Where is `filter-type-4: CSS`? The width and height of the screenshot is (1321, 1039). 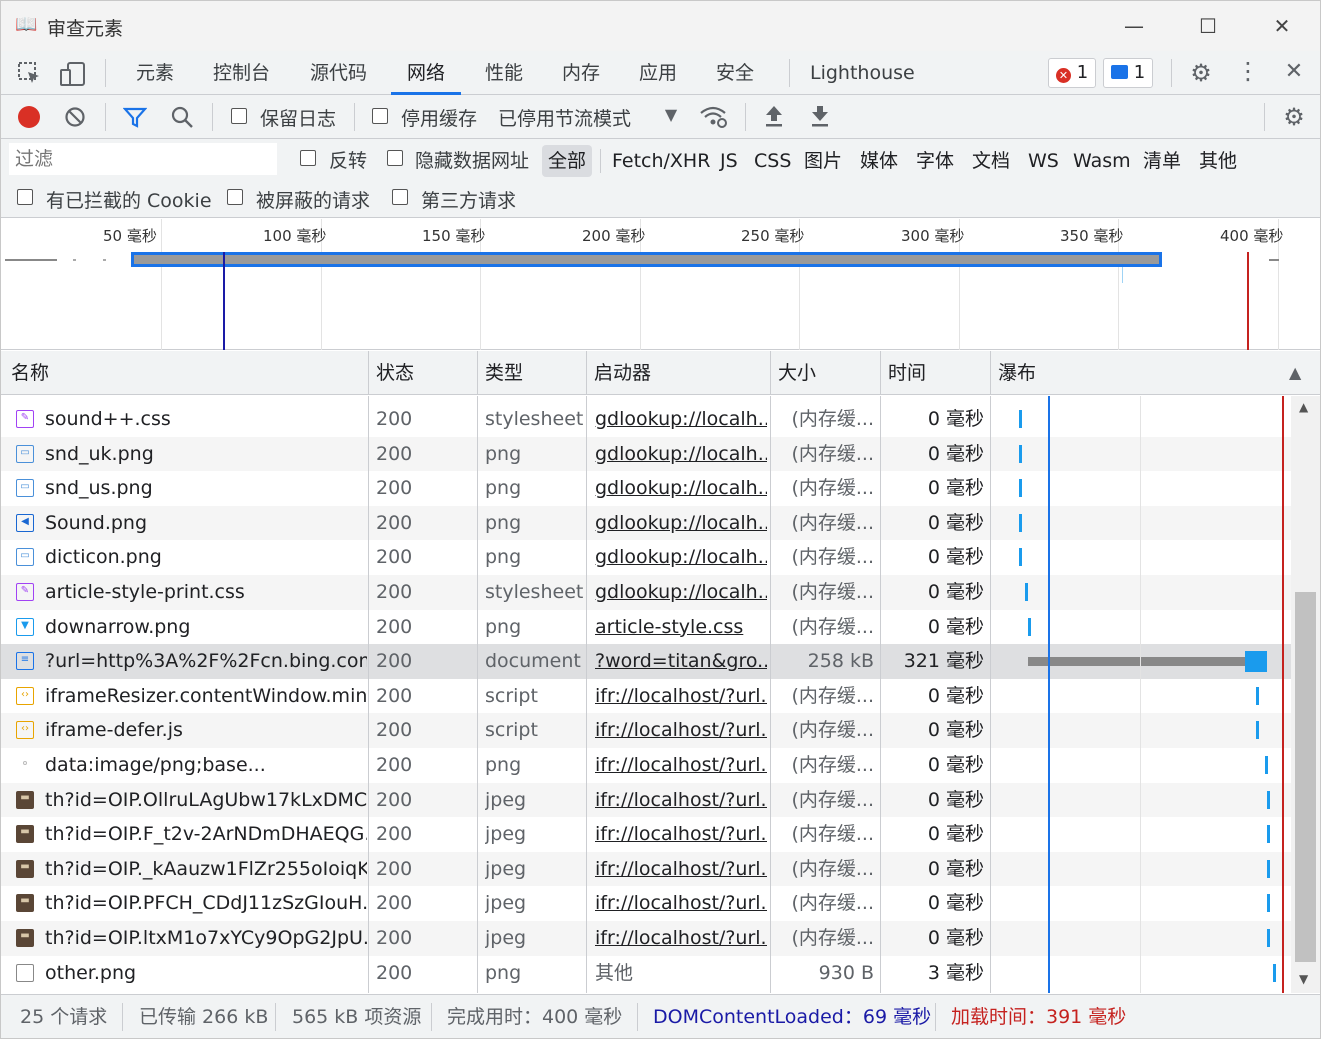 filter-type-4: CSS is located at coordinates (772, 161).